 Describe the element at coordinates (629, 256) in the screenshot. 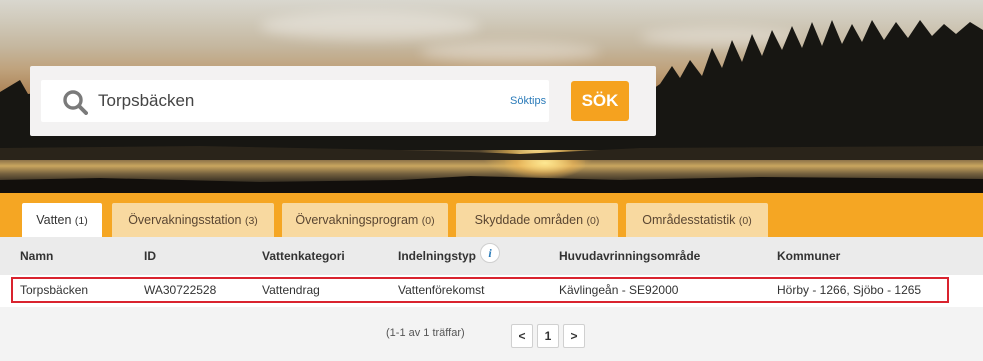

I see `column-header-huvudavrinningsomrade: Huvudavrinningsområde` at that location.